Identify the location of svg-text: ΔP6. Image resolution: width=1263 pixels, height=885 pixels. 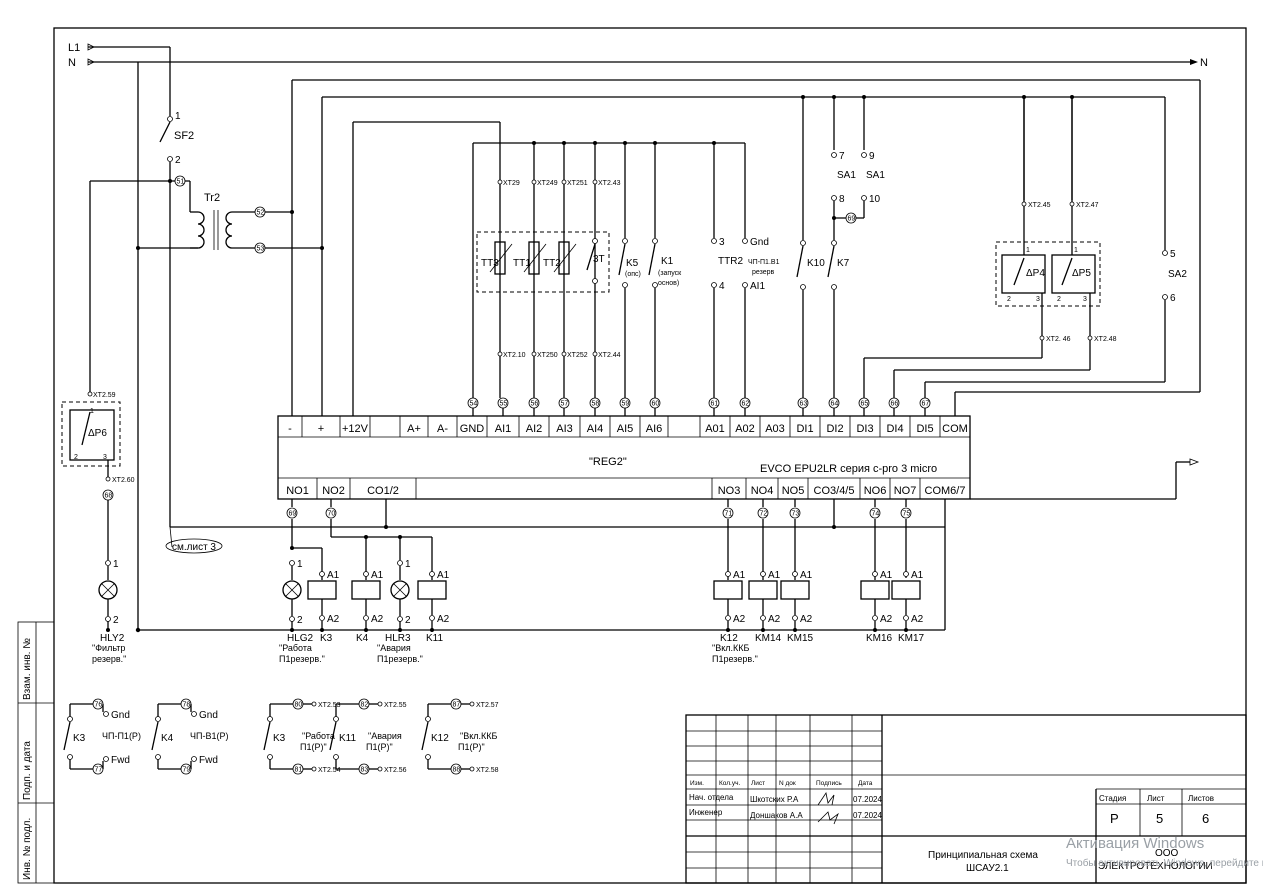
(97, 433).